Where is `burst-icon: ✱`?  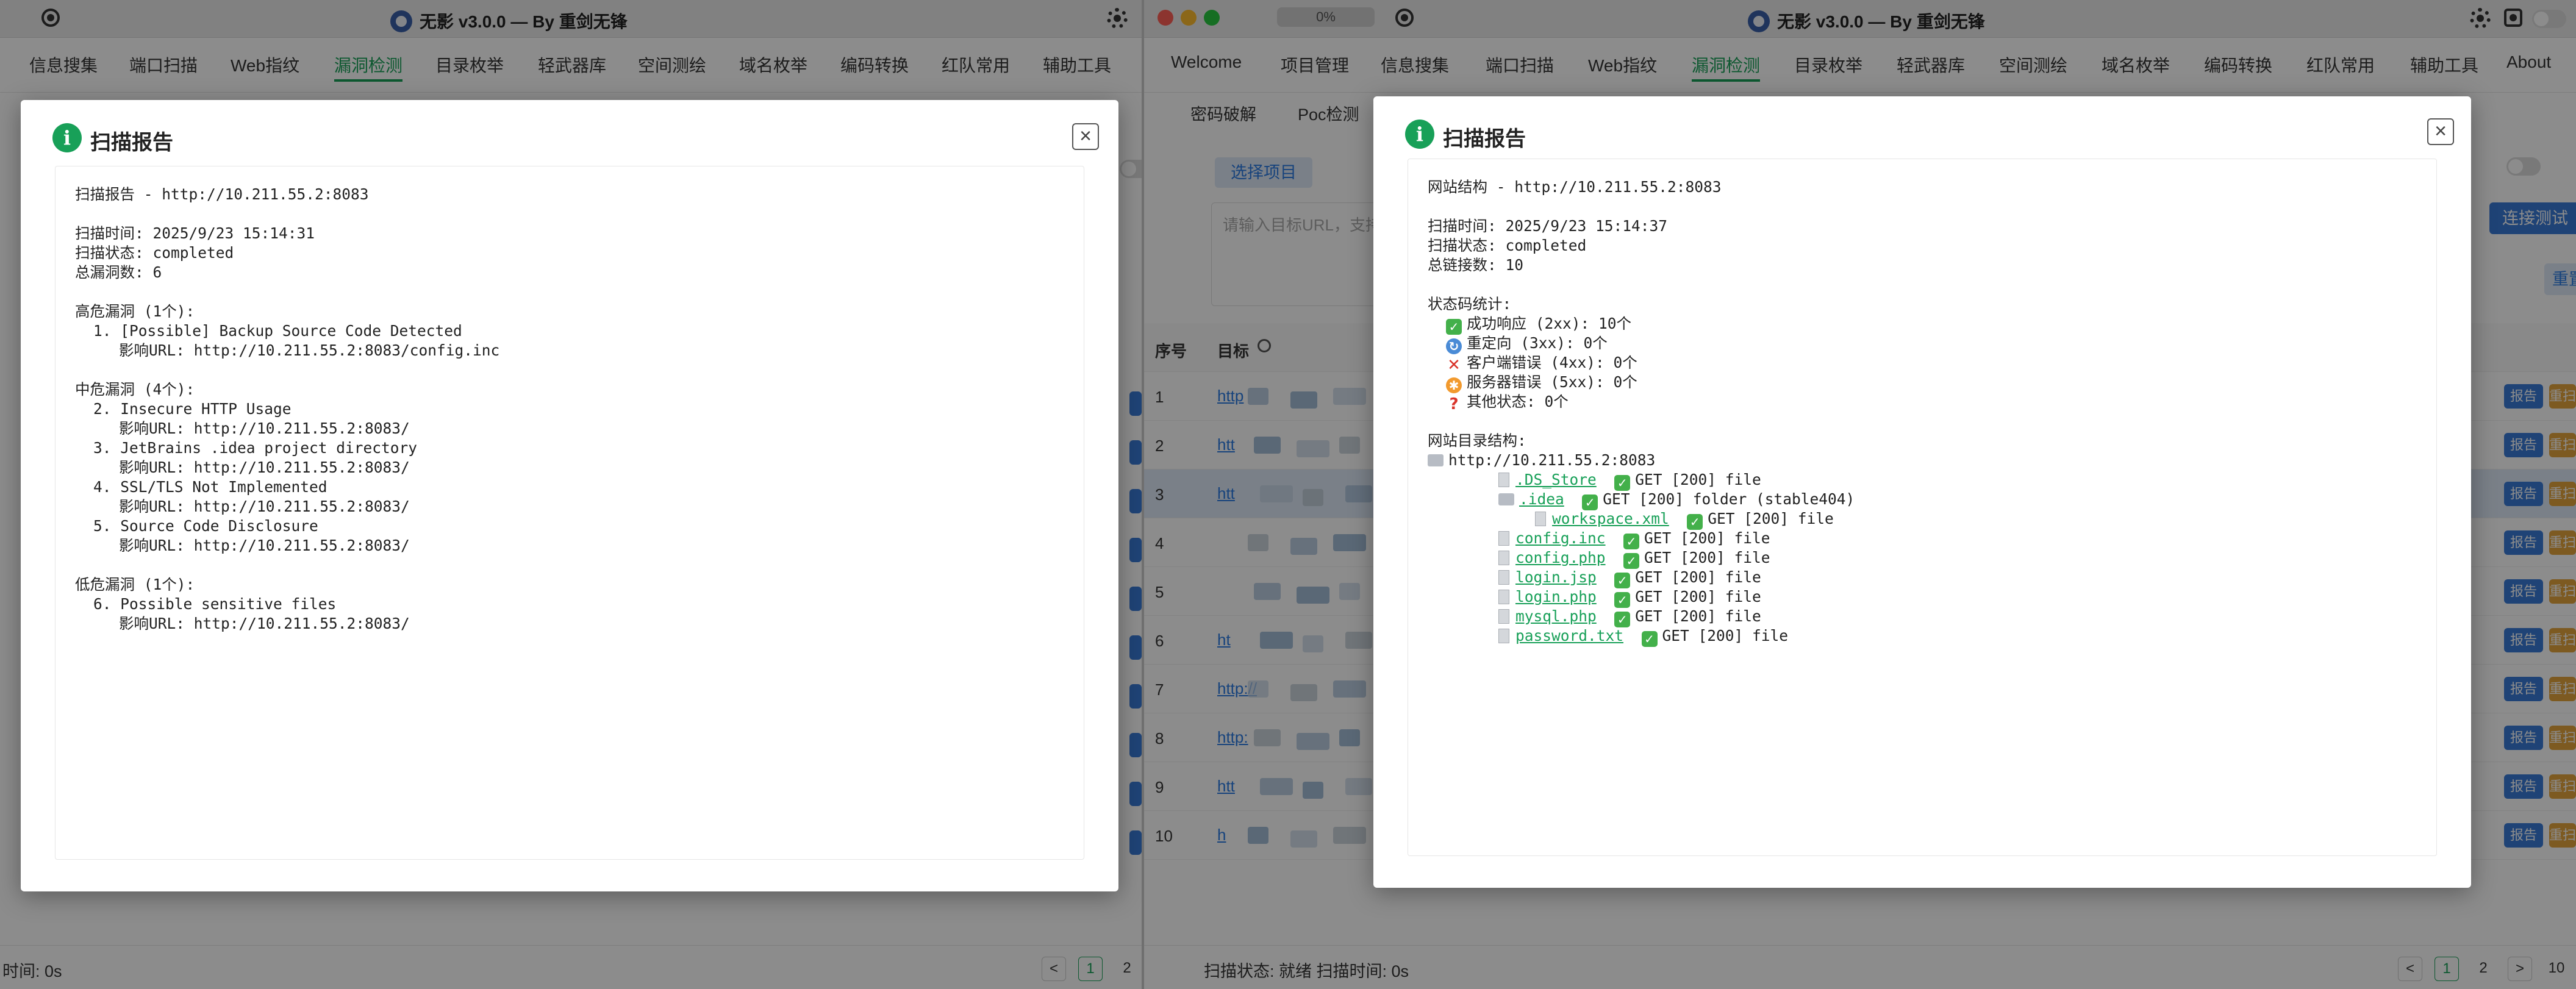 burst-icon: ✱ is located at coordinates (1454, 385).